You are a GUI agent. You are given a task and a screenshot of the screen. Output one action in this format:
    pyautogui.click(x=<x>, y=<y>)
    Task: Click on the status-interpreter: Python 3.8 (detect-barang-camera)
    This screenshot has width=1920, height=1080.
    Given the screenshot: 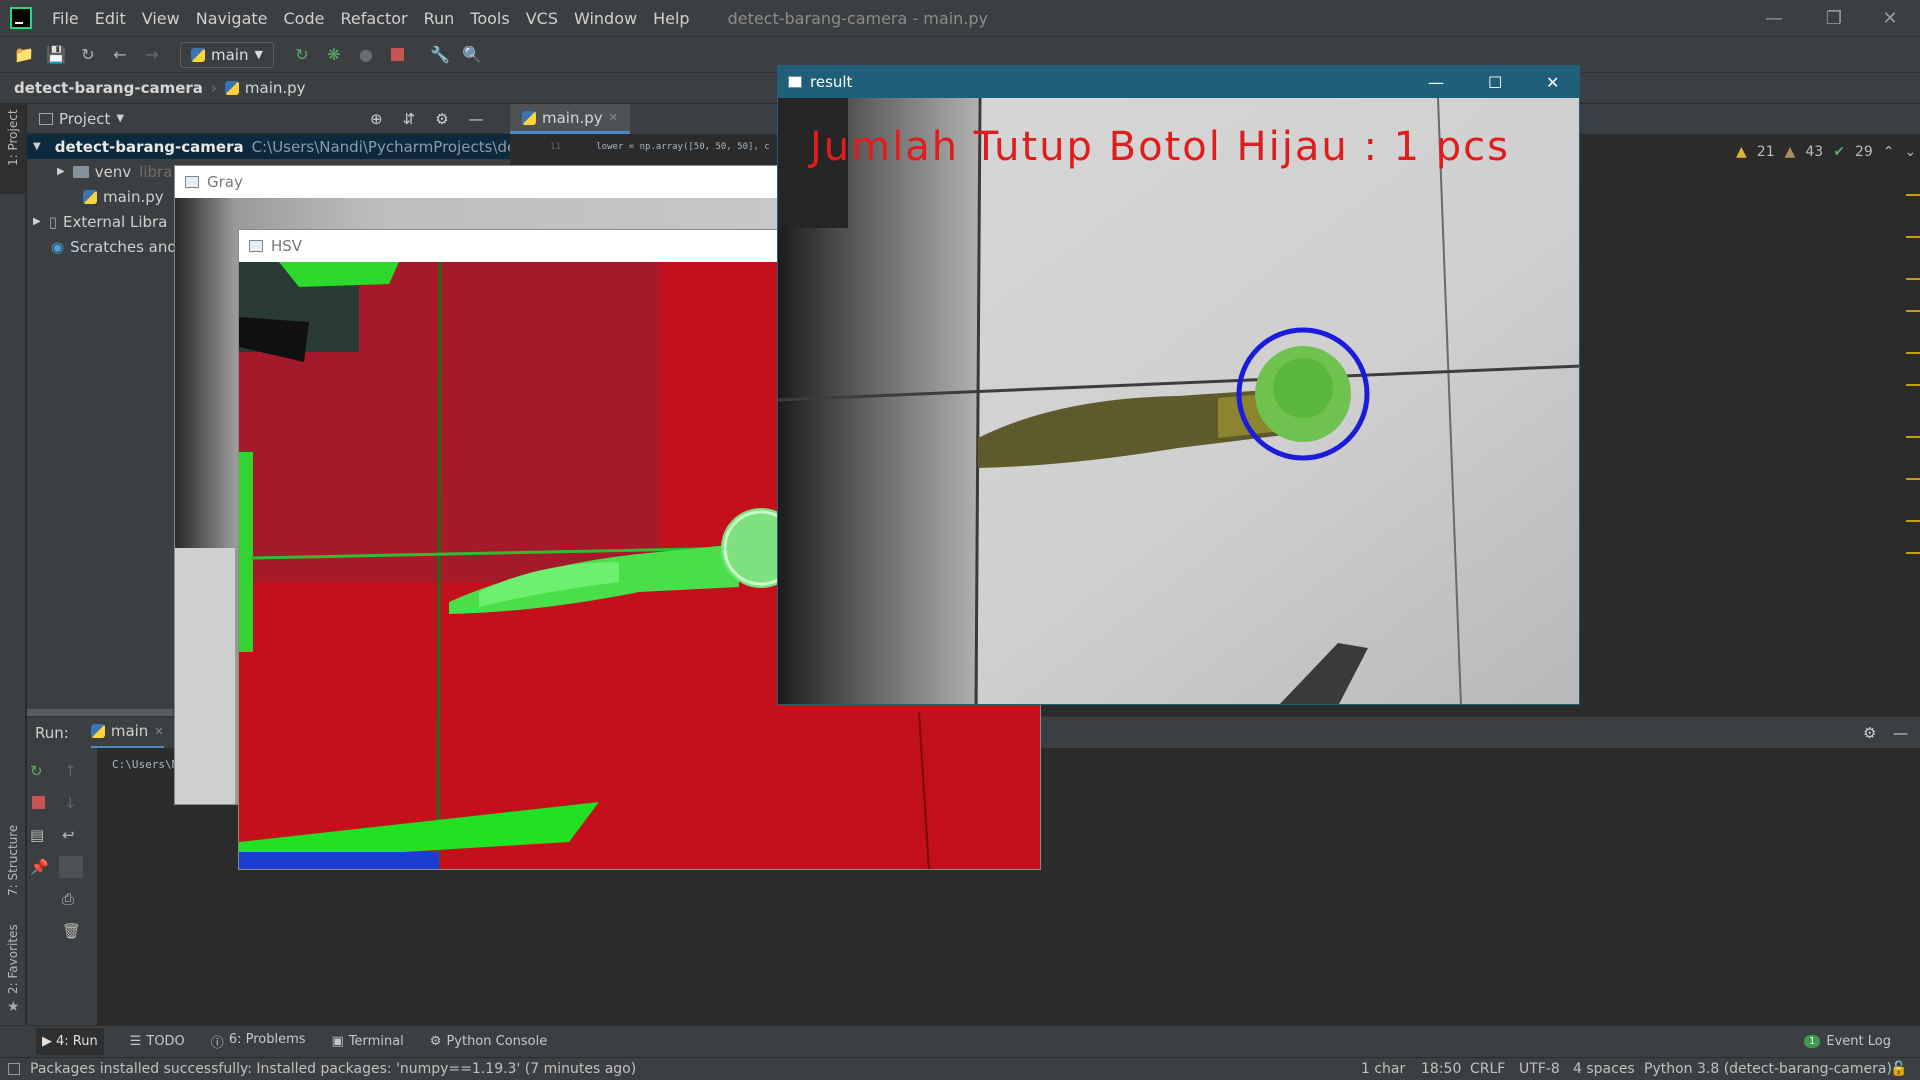 What is the action you would take?
    pyautogui.click(x=1768, y=1069)
    